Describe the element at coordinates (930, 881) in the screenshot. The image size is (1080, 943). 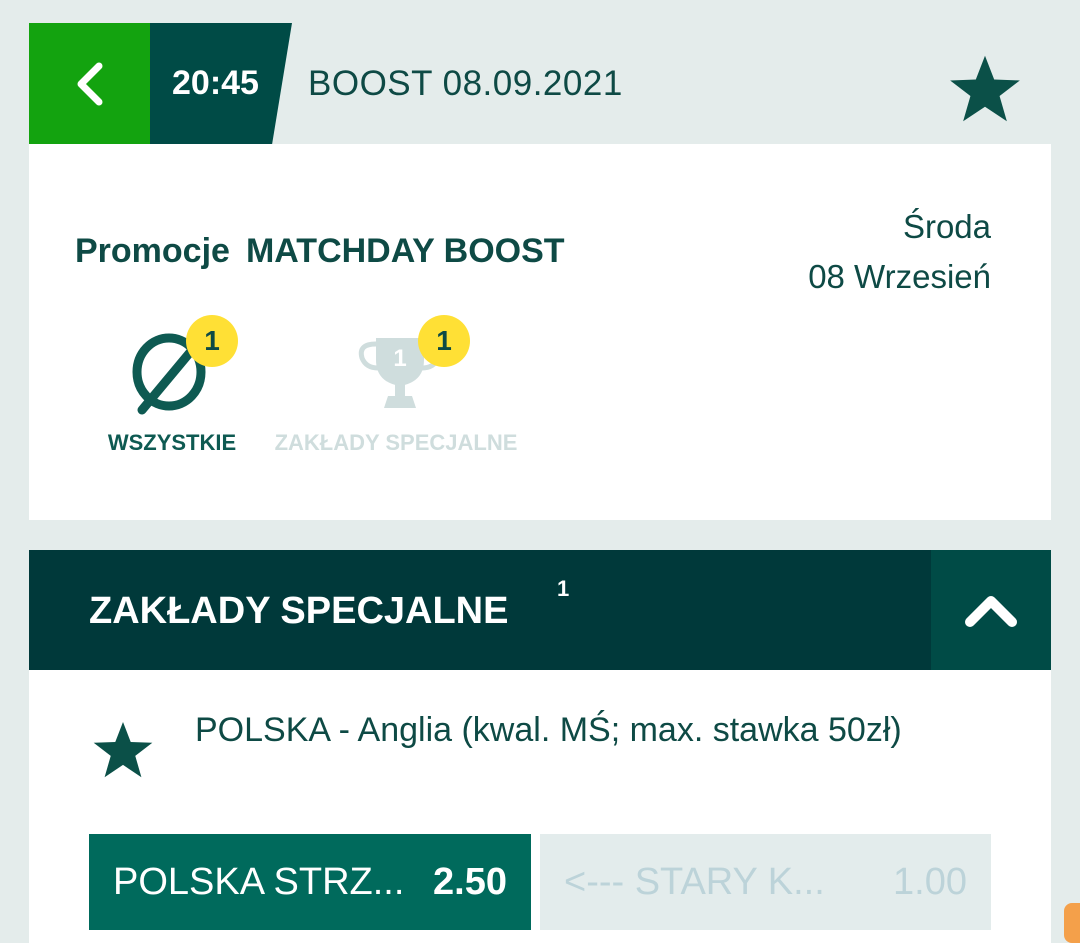
I see `odd-value: 1.00` at that location.